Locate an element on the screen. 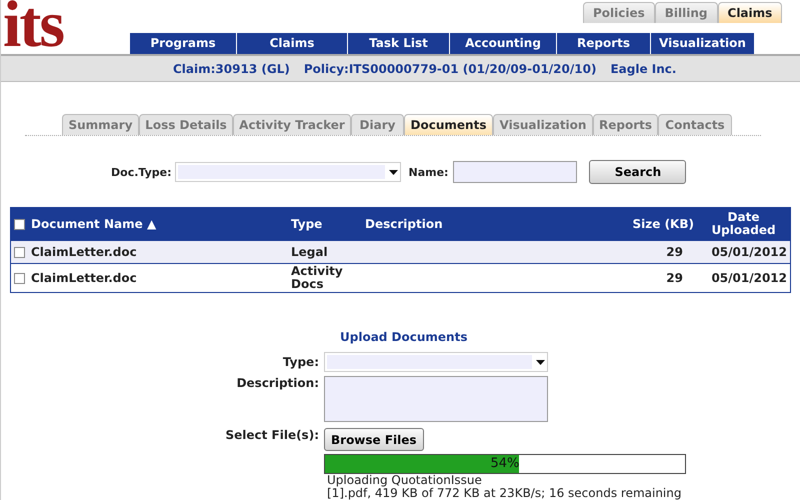  nav-menu-item: Accounting is located at coordinates (503, 43).